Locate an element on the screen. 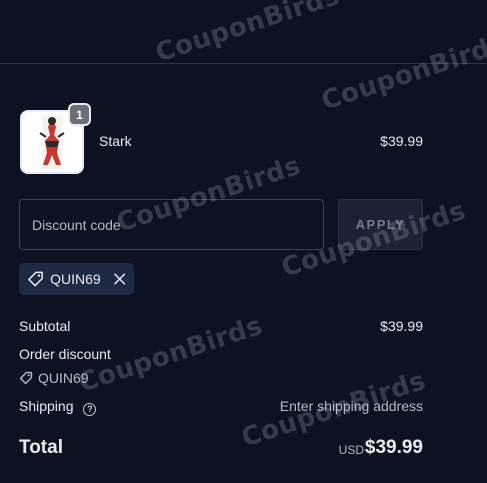  total-value: $39.99 is located at coordinates (393, 447).